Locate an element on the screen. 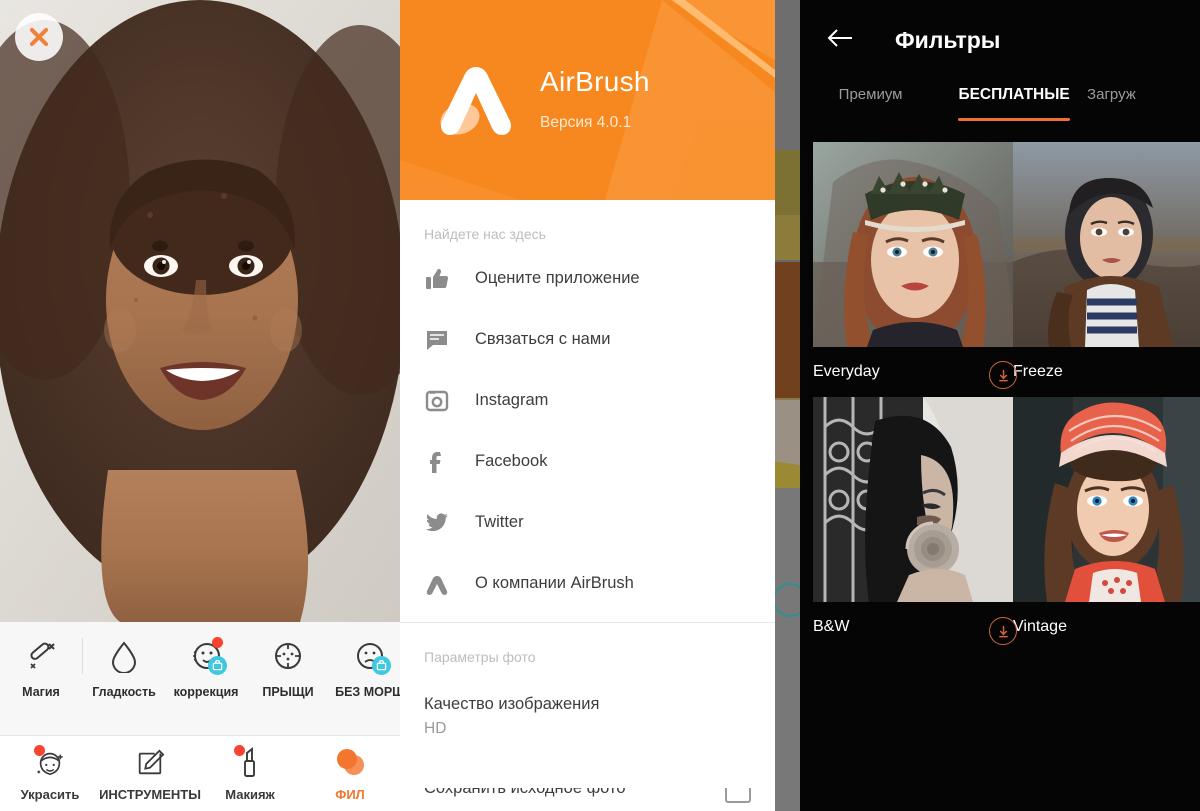 The width and height of the screenshot is (1200, 811). blemish-icon is located at coordinates (288, 656).